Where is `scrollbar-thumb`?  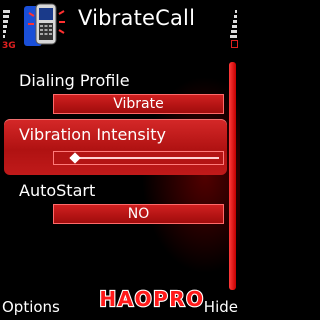 scrollbar-thumb is located at coordinates (232, 176).